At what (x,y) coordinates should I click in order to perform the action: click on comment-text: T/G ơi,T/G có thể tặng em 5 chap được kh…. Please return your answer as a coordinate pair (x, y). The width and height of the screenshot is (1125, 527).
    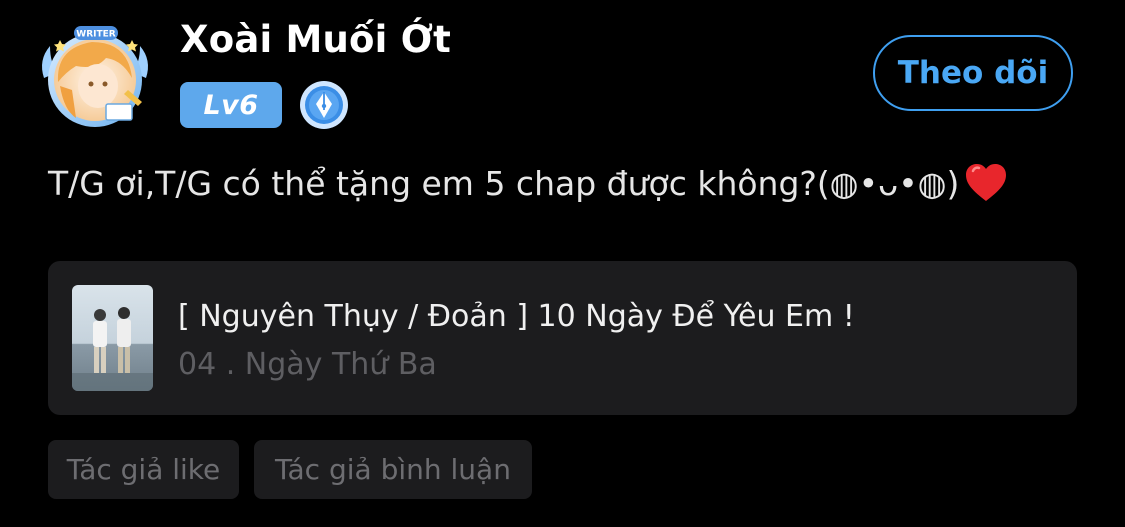
    Looking at the image, I should click on (504, 183).